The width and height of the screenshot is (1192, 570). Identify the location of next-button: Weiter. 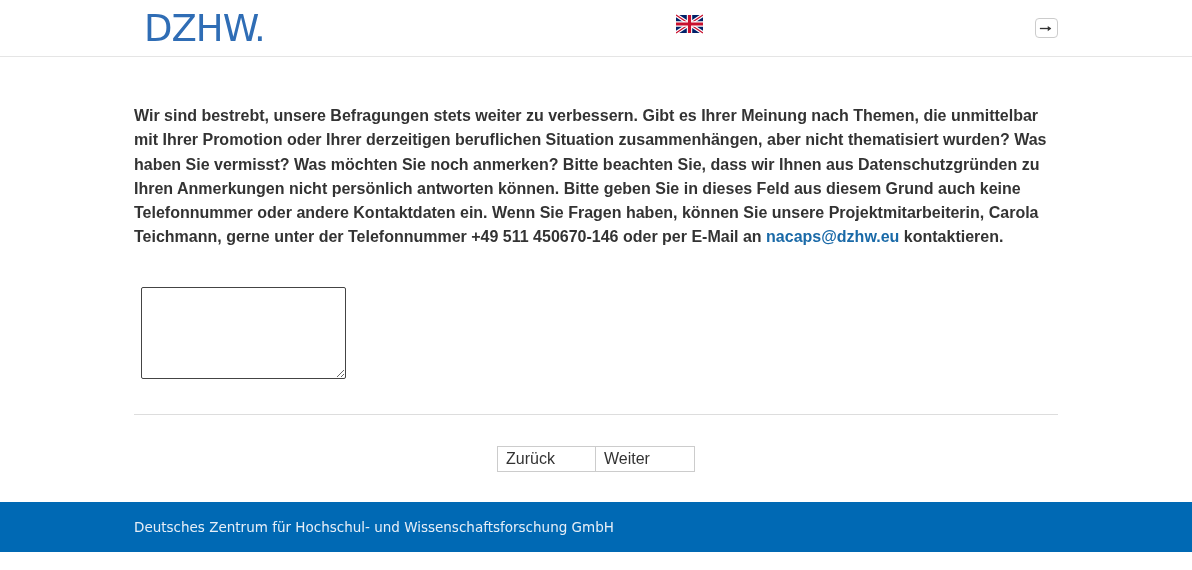
(645, 458).